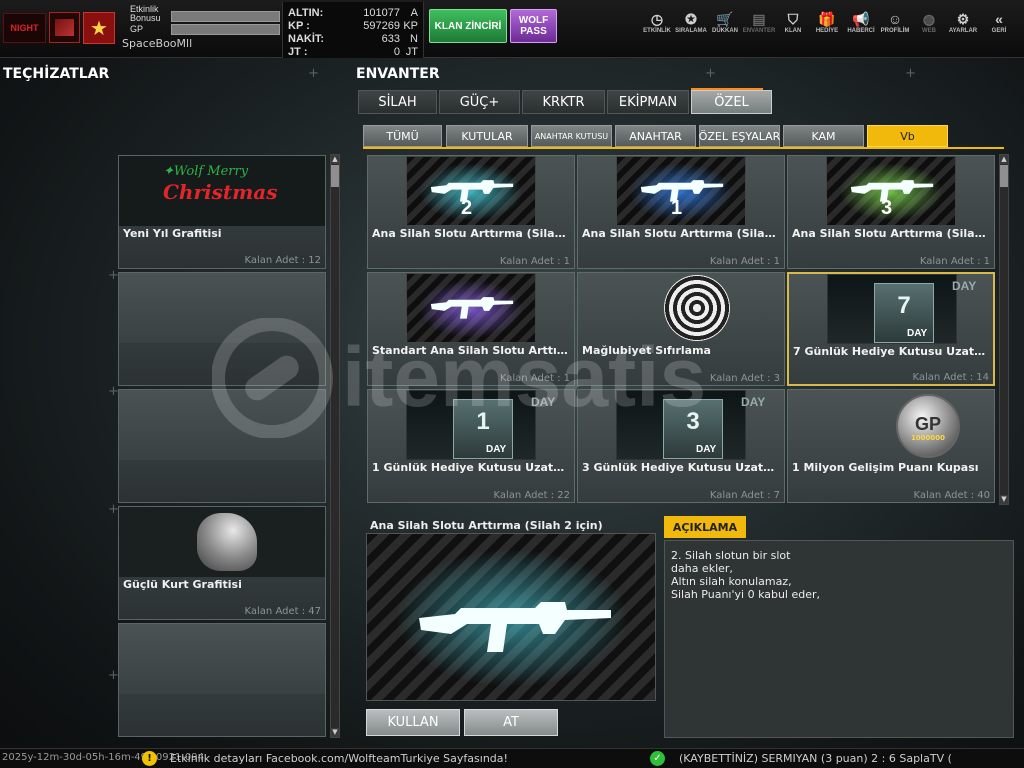  Describe the element at coordinates (891, 191) in the screenshot. I see `weapon-slot-thumbnail: 3` at that location.